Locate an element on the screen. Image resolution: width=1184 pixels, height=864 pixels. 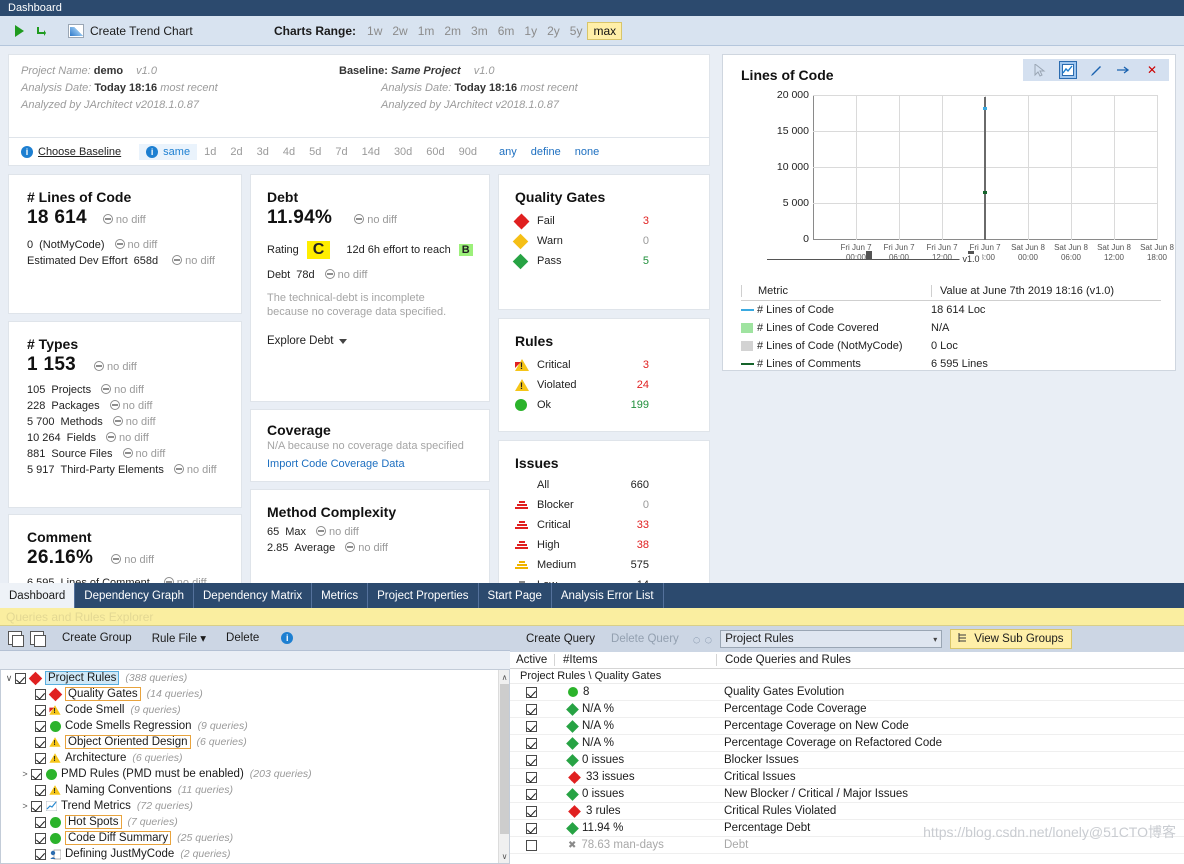
baseline-option-14d: 14d is located at coordinates (371, 152).